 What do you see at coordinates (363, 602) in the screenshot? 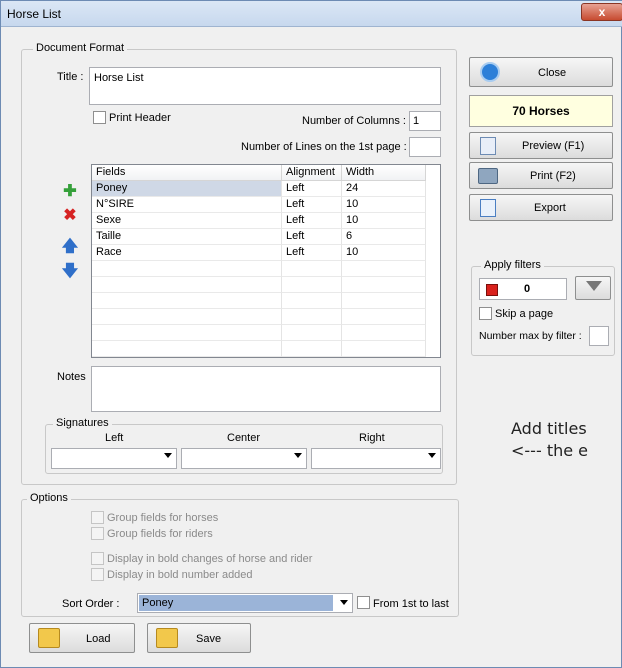
I see `from-first-checkbox` at bounding box center [363, 602].